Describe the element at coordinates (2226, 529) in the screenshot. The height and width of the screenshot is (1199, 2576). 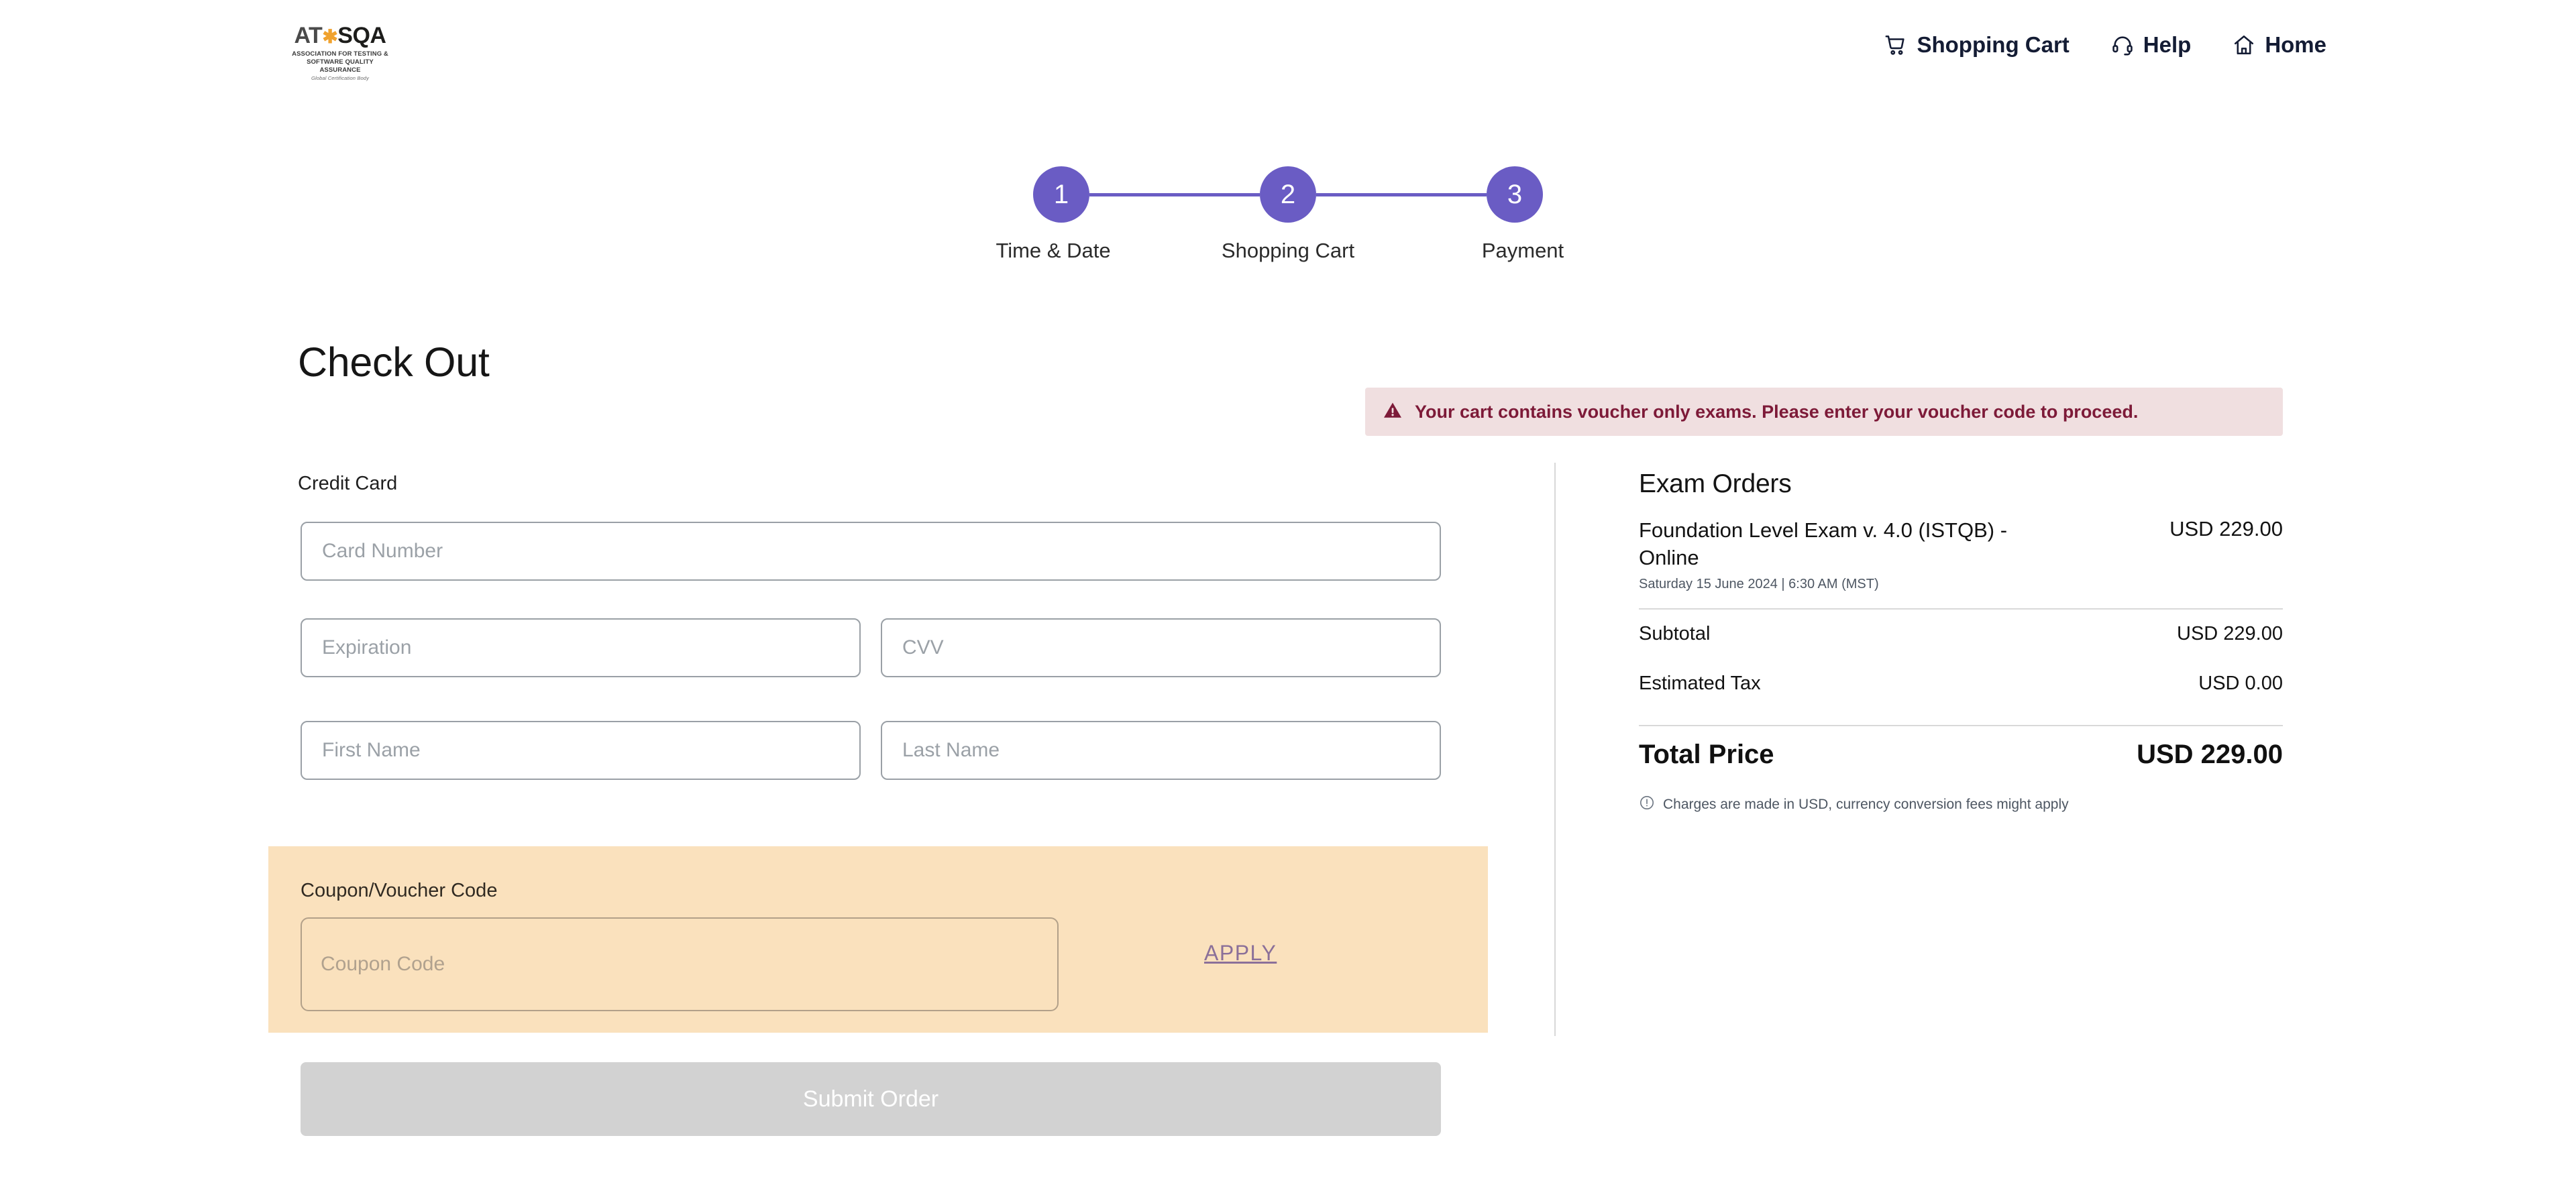
I see `order-item-price: USD 229.00` at that location.